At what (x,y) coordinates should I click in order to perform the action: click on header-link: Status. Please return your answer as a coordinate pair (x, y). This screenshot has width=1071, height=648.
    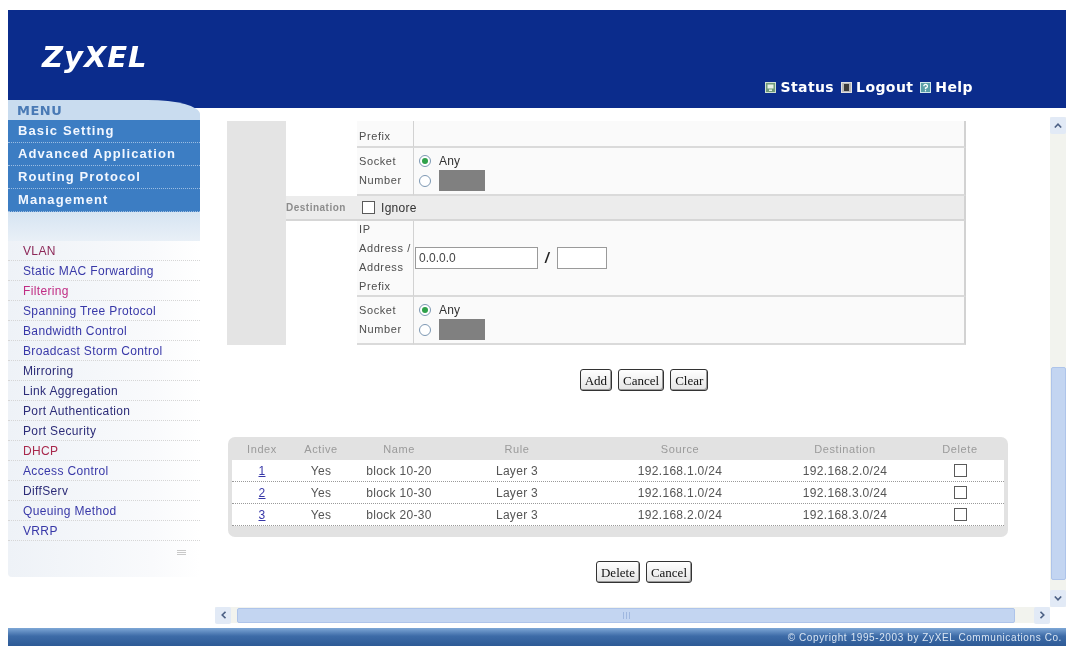
    Looking at the image, I should click on (800, 87).